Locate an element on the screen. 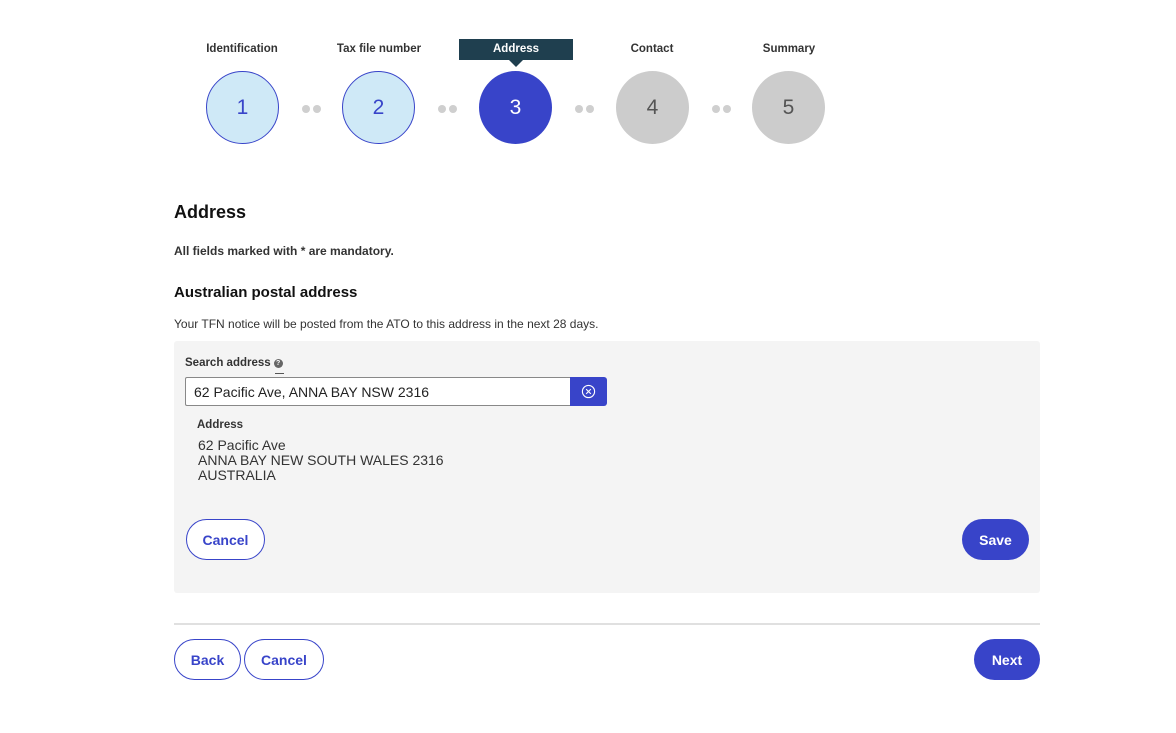  search-address-label: Search address ? is located at coordinates (234, 363).